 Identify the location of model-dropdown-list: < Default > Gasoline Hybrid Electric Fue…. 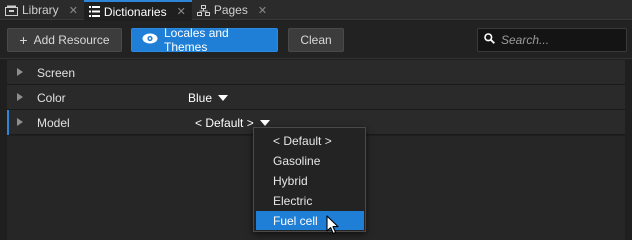
(309, 179).